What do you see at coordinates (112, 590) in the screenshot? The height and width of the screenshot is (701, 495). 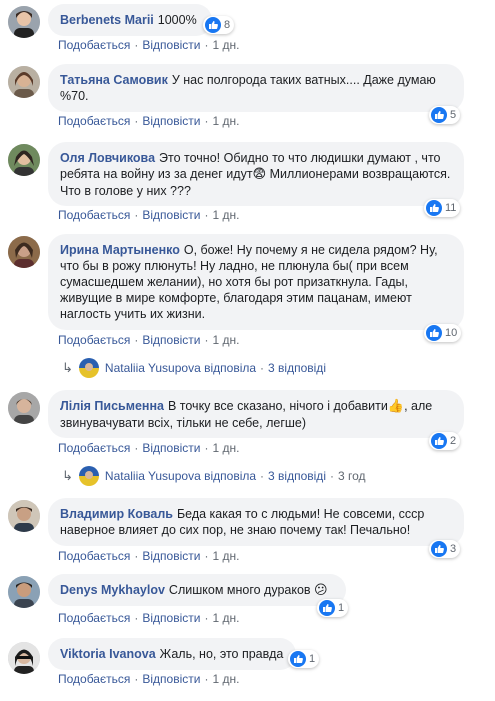 I see `comment-author: Denys Mykhaylov` at bounding box center [112, 590].